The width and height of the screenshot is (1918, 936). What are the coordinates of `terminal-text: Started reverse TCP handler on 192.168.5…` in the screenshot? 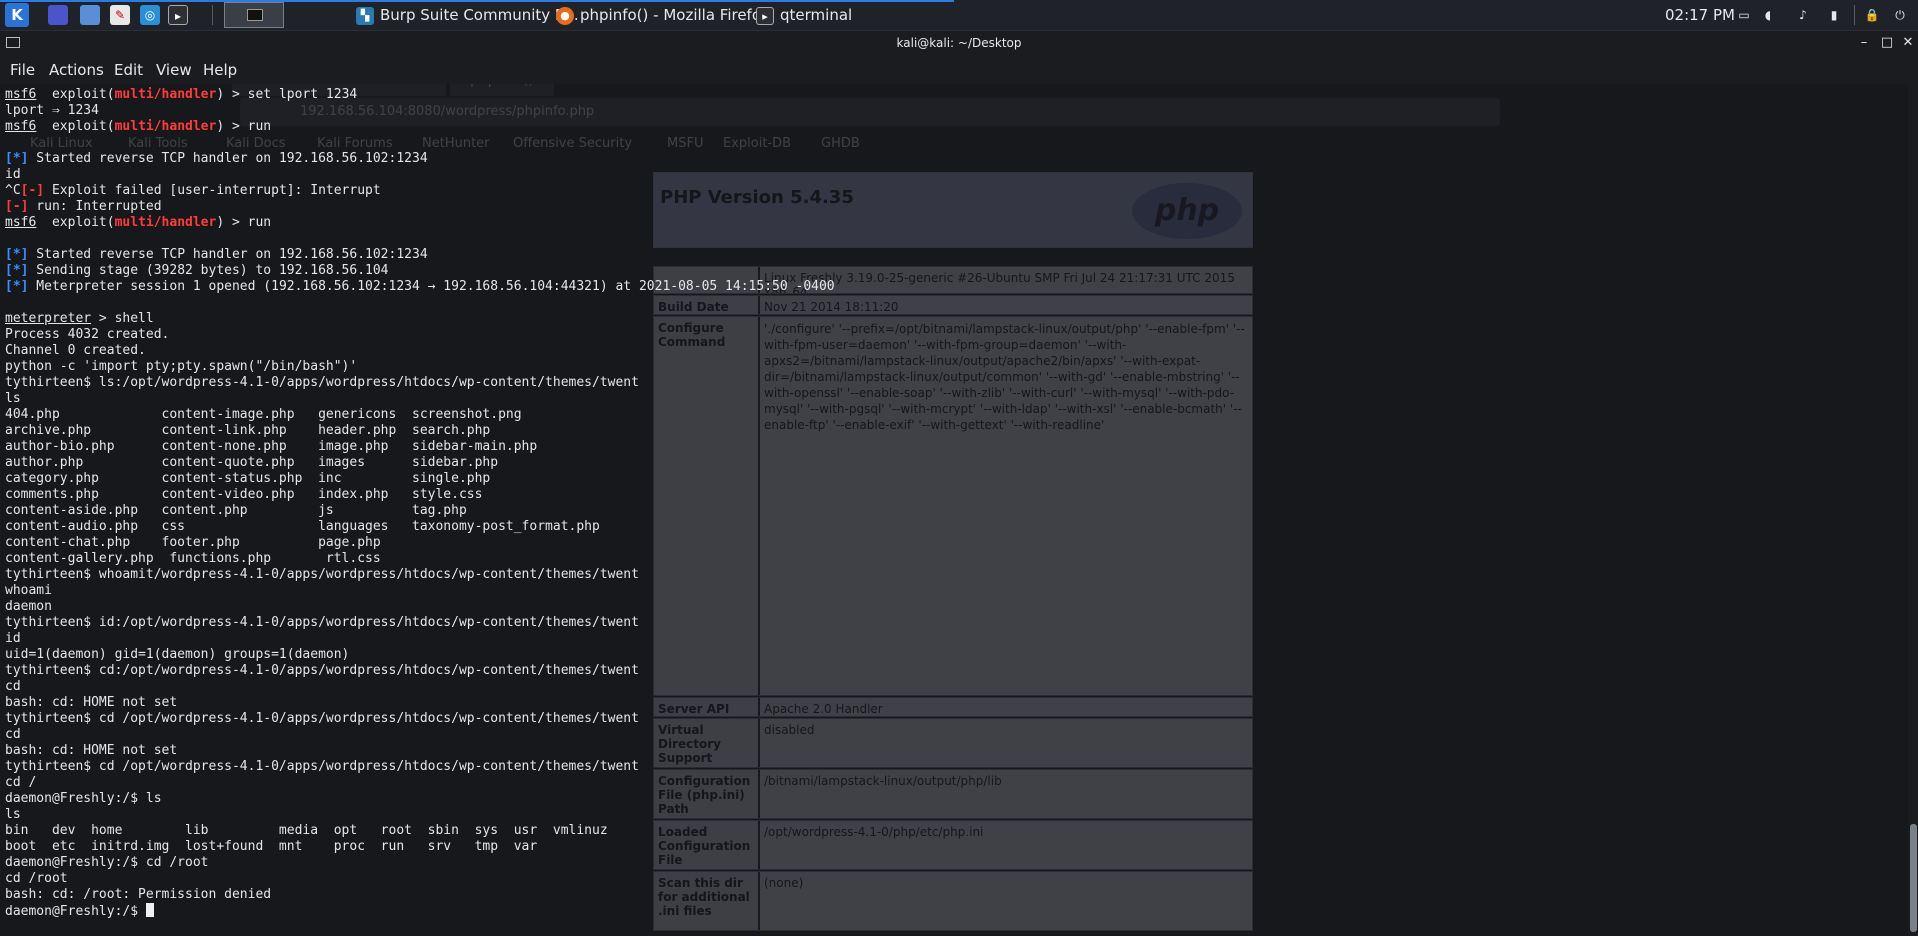 It's located at (228, 254).